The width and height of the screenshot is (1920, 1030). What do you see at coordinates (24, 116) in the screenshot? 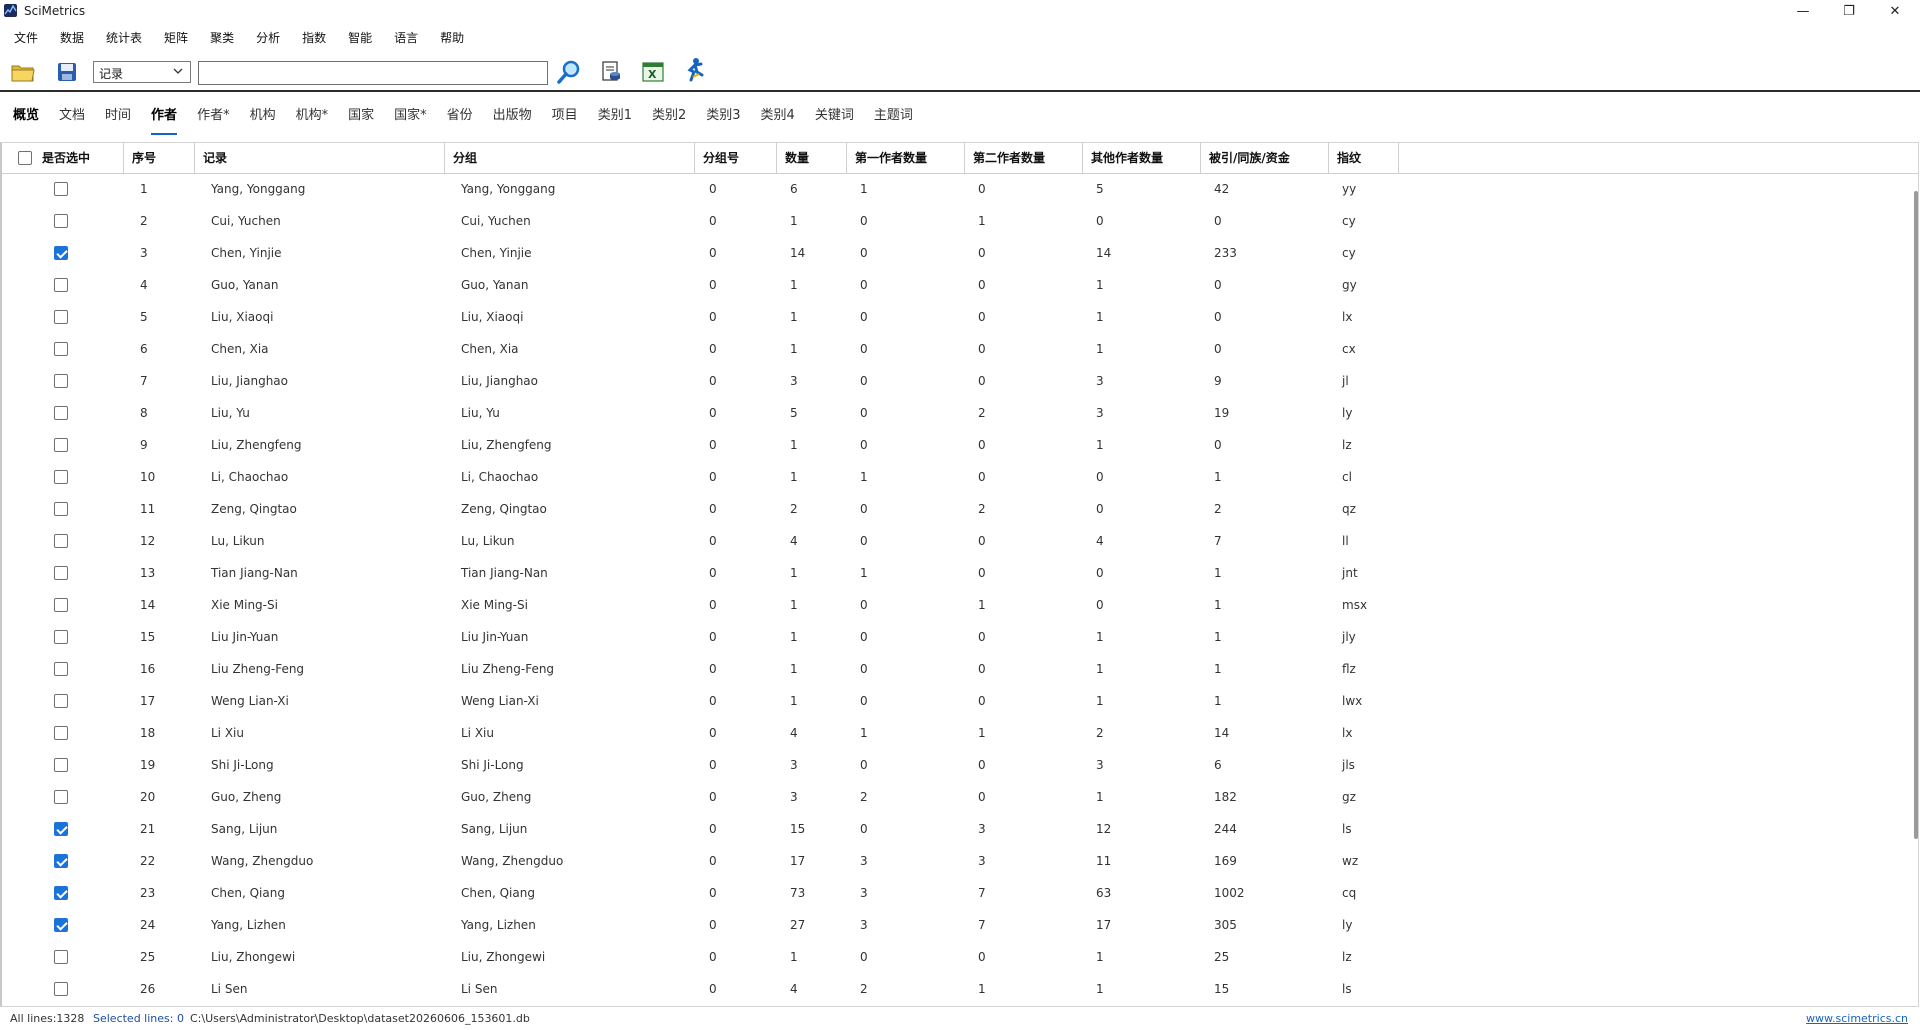
I see `tab-overview: 概览` at bounding box center [24, 116].